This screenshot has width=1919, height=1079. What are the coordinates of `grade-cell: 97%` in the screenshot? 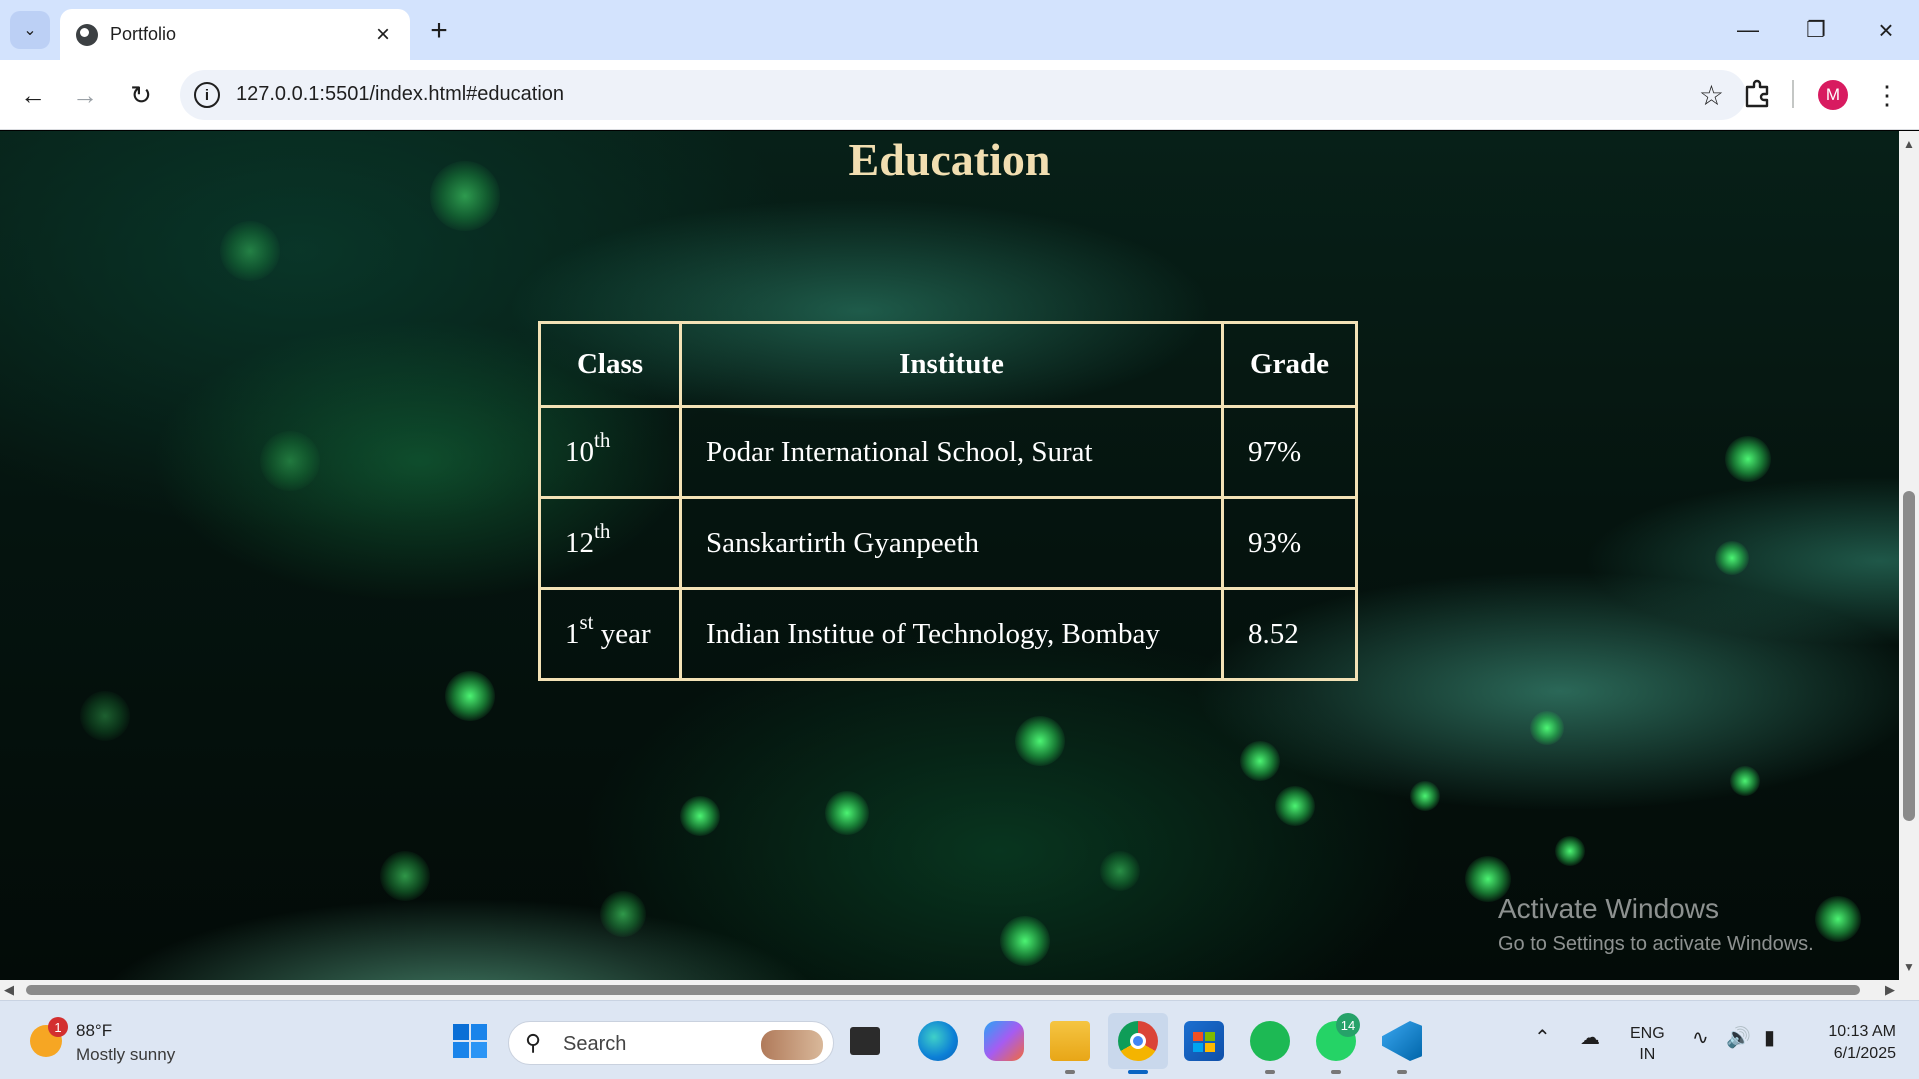 It's located at (1289, 452).